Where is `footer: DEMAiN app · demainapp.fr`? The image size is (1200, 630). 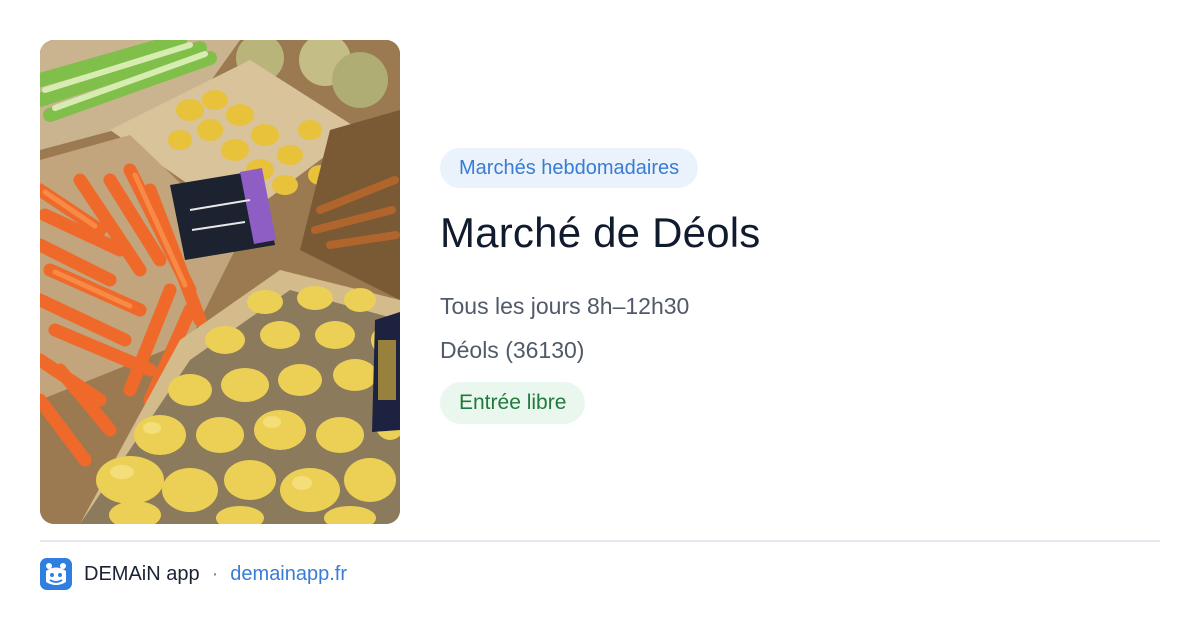 footer: DEMAiN app · demainapp.fr is located at coordinates (193, 574).